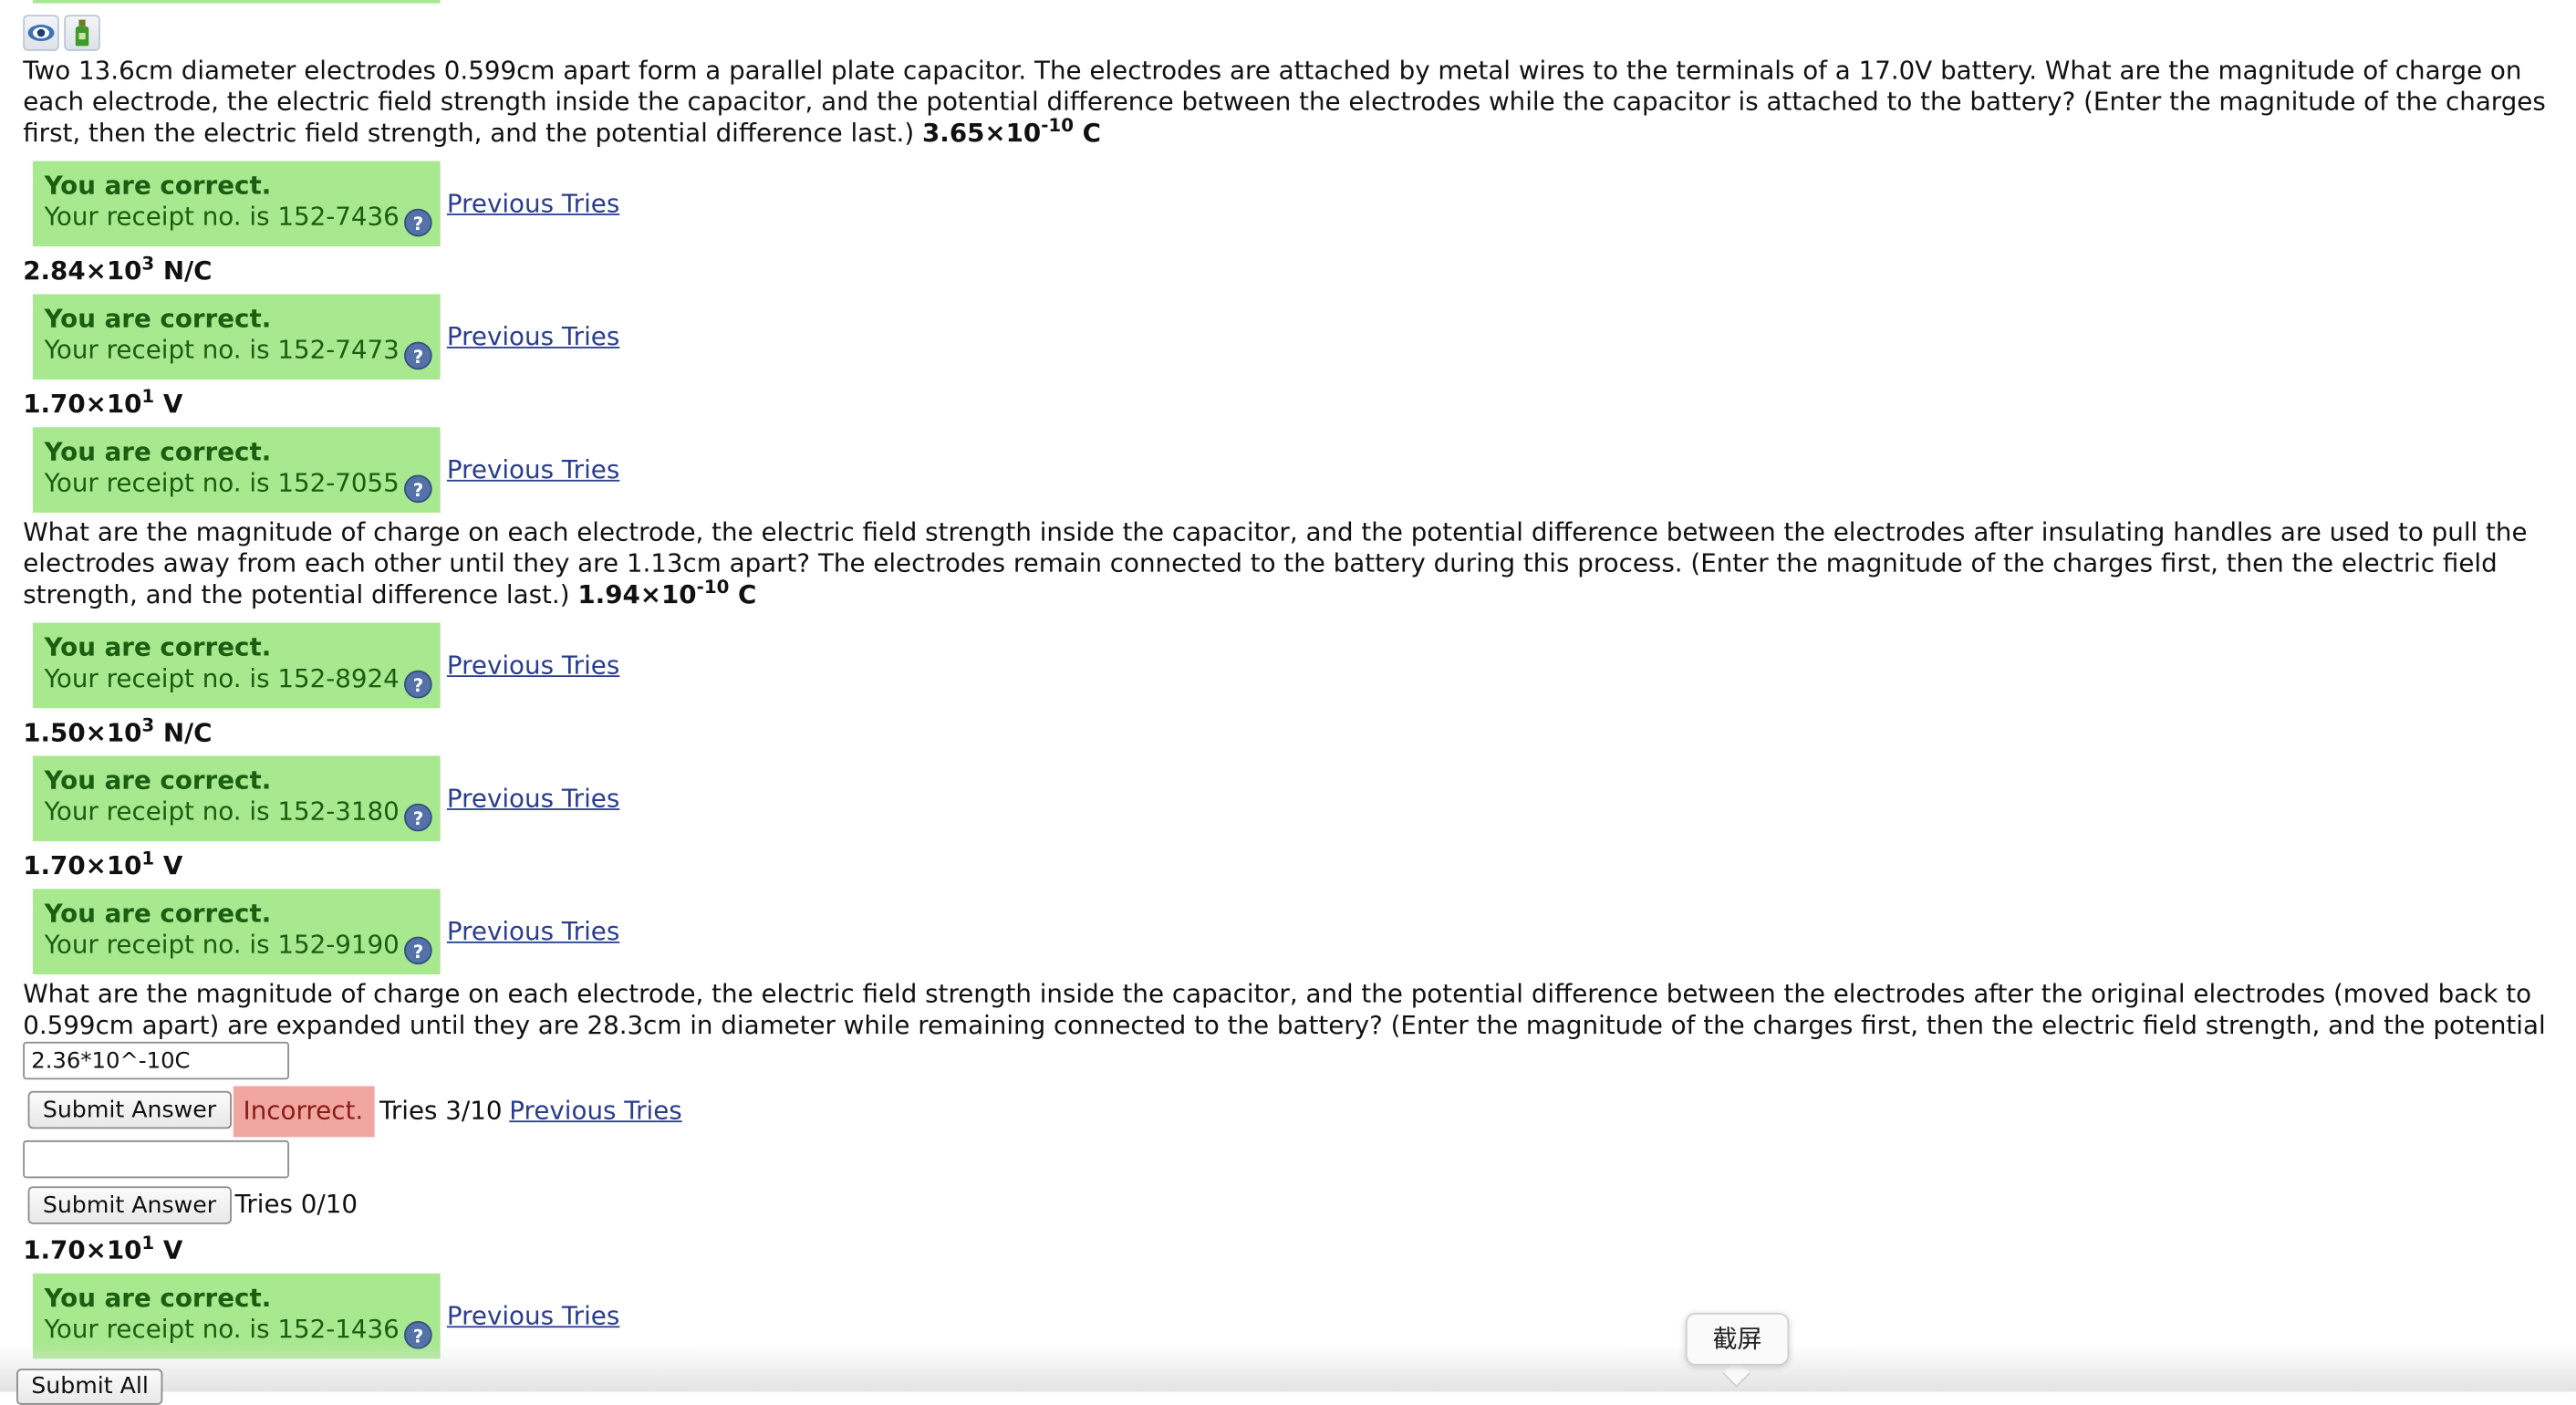 The height and width of the screenshot is (1405, 2576). I want to click on answer-1b-value: 2.84×103 N/C, so click(118, 269).